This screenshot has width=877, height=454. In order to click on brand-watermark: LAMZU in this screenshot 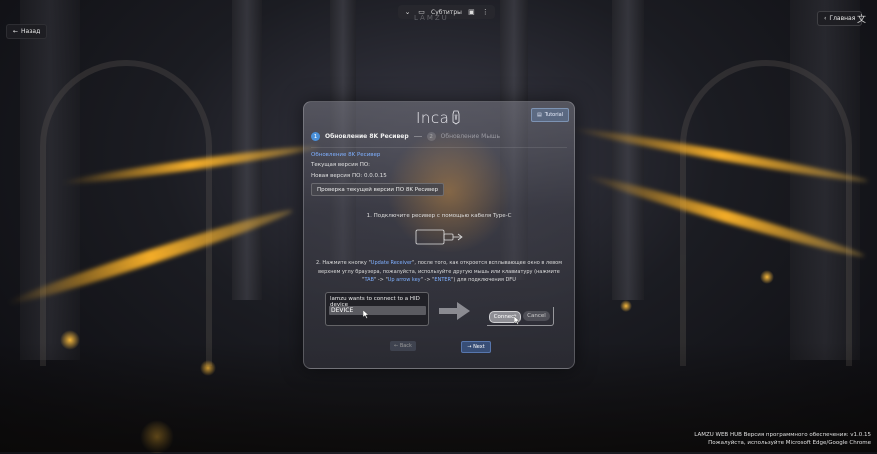, I will do `click(431, 18)`.